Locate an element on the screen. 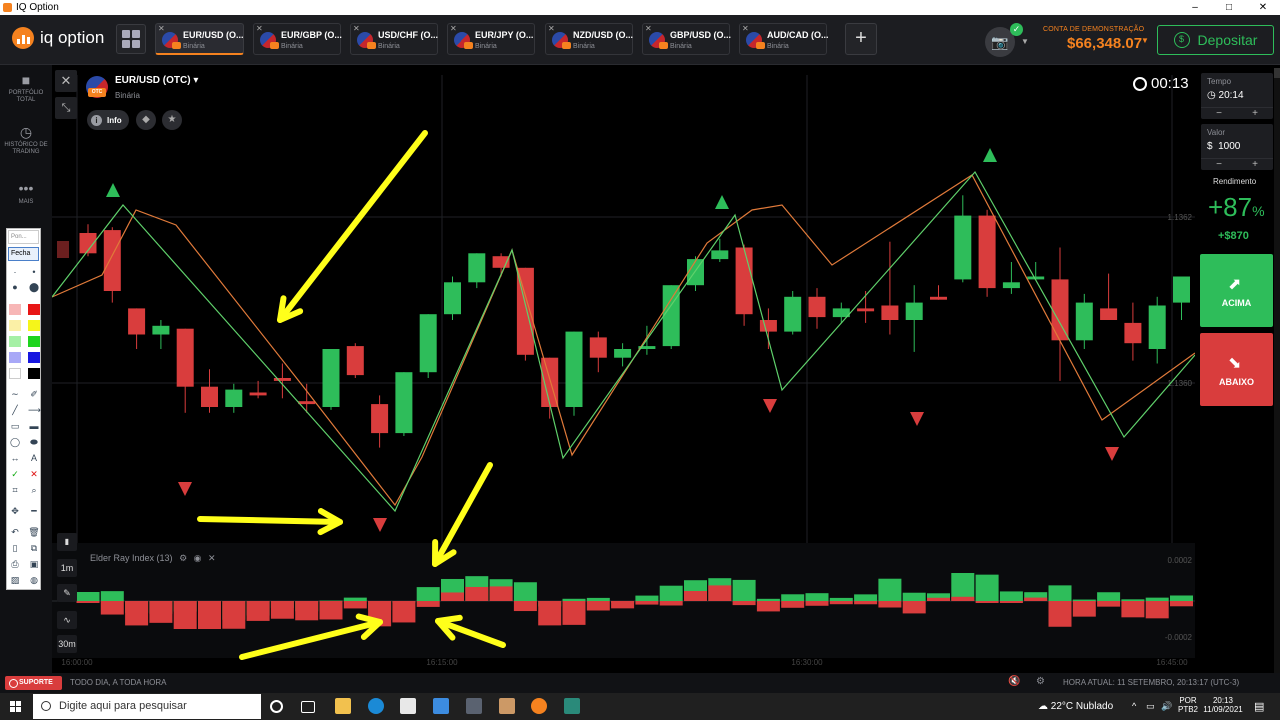 This screenshot has width=1280, height=720. new-file-icon: ▯ is located at coordinates (15, 548).